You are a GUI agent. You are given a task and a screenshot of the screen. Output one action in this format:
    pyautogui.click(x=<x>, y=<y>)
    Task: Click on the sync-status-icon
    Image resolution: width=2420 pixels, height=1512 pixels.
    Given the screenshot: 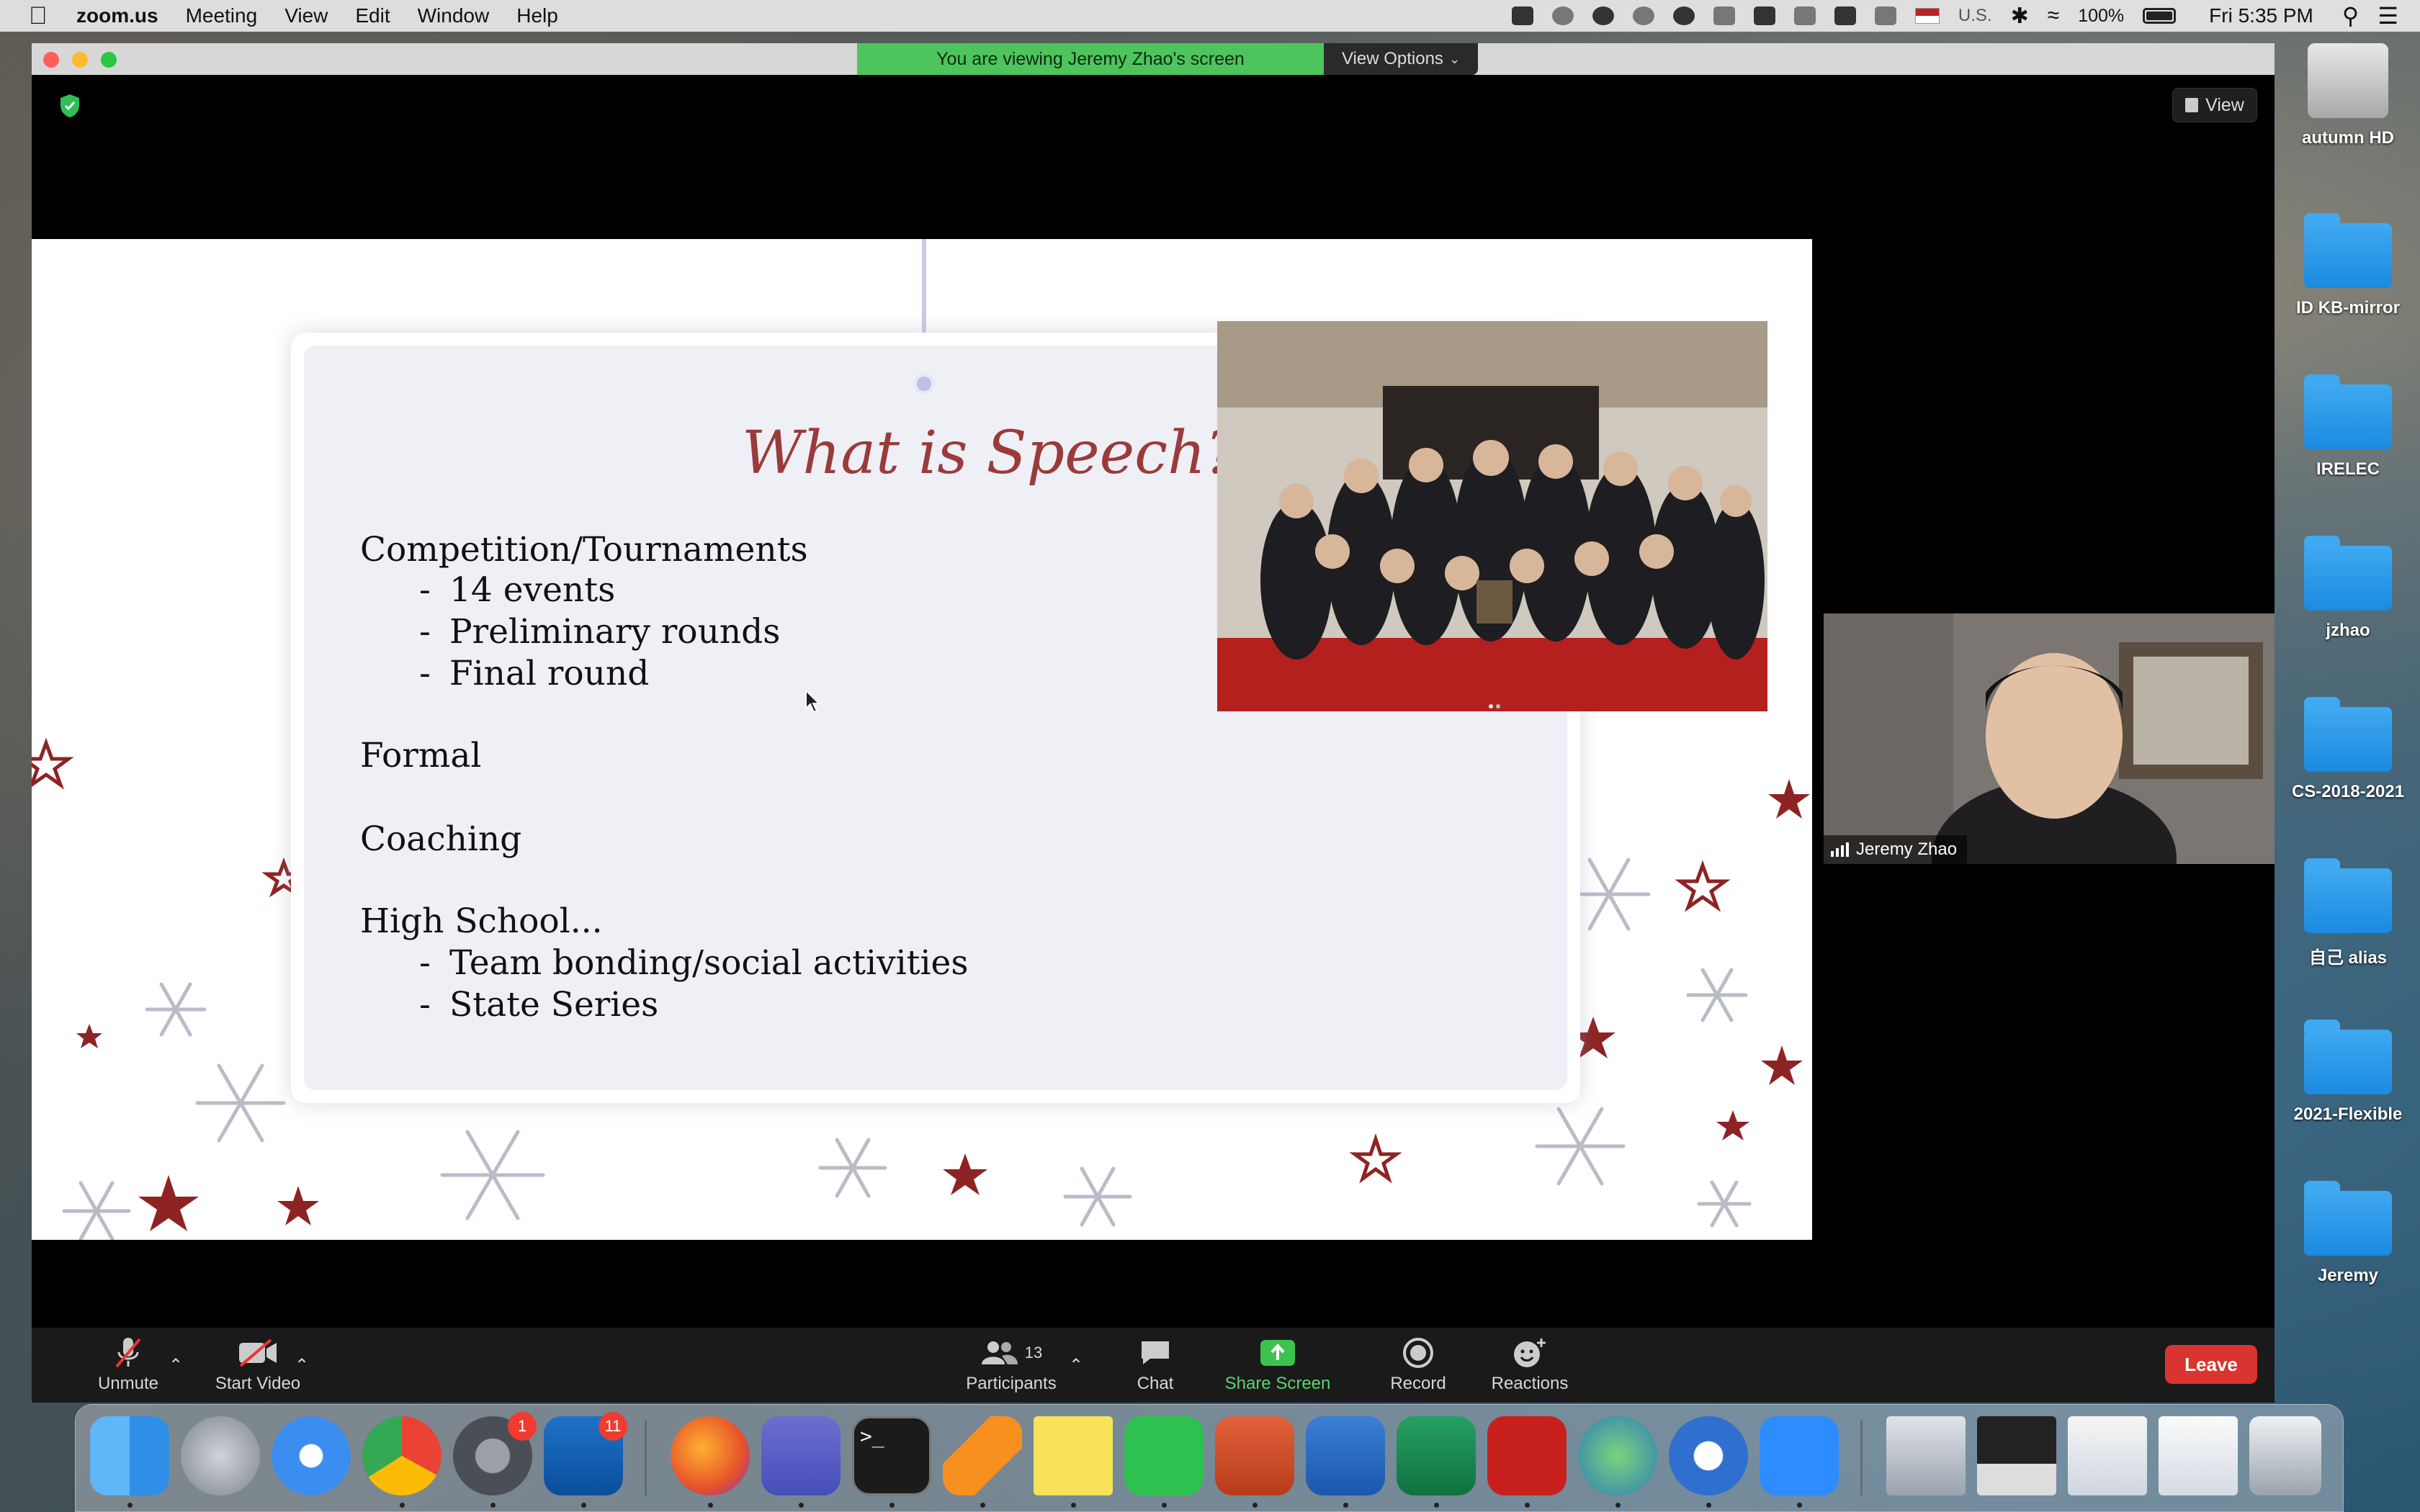 What is the action you would take?
    pyautogui.click(x=1643, y=15)
    